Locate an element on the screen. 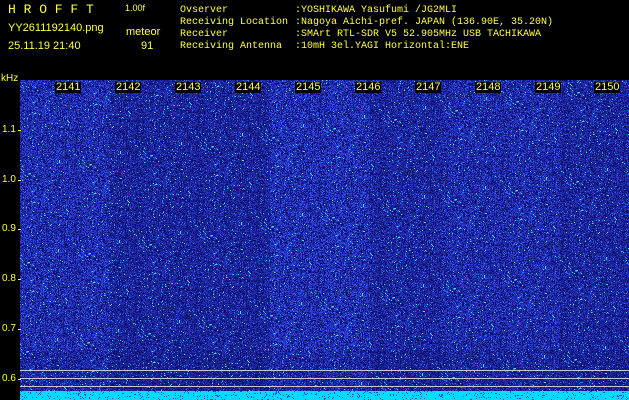  info-label-receiver: Receiver is located at coordinates (204, 34).